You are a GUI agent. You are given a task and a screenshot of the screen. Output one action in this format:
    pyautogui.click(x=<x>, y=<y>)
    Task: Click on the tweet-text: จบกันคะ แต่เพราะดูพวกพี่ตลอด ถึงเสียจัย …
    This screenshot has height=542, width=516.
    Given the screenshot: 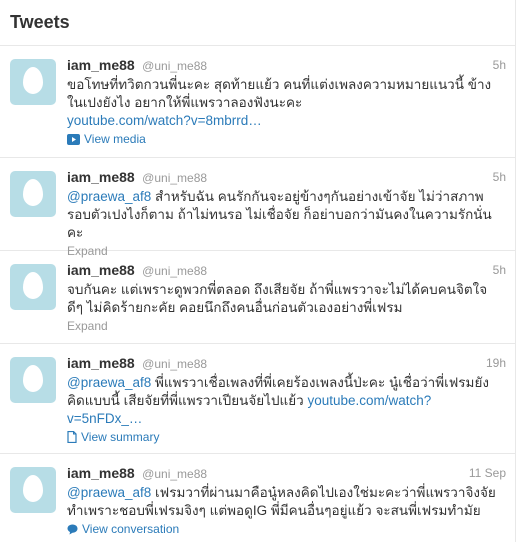 What is the action you would take?
    pyautogui.click(x=286, y=299)
    